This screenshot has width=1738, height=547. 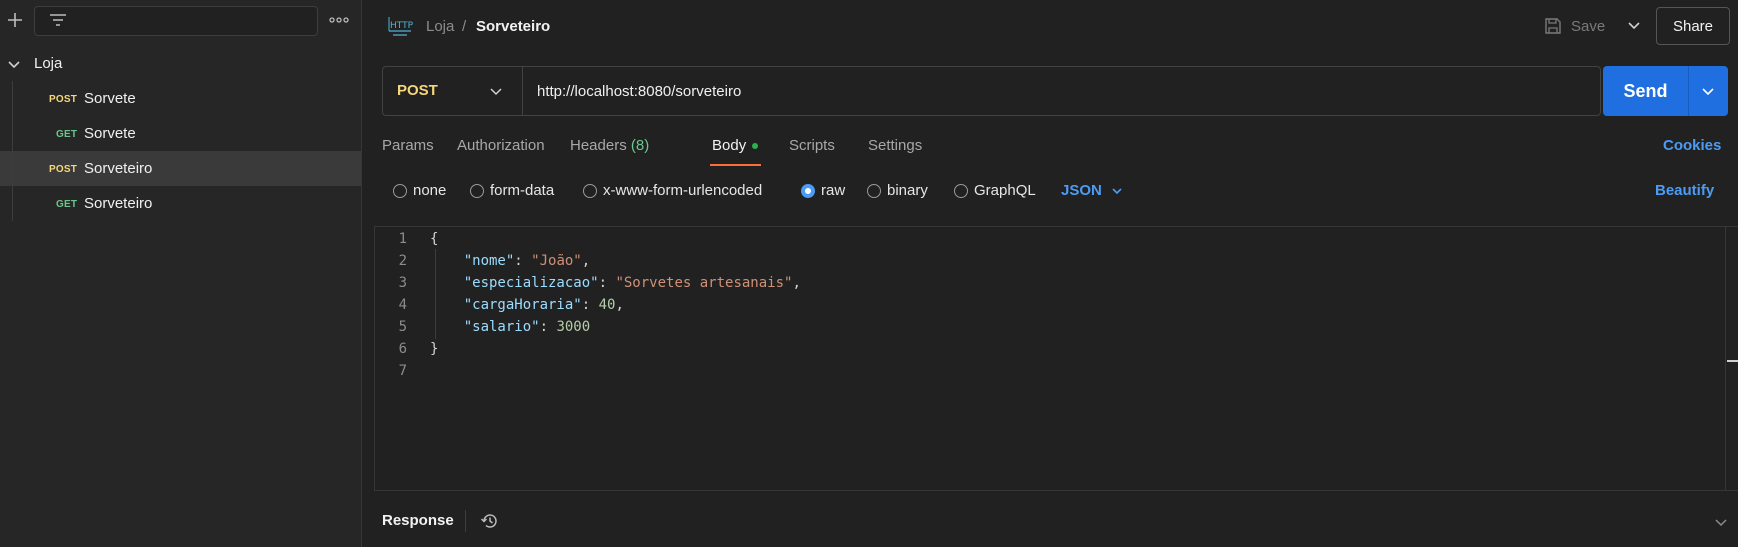 What do you see at coordinates (527, 261) in the screenshot?
I see `code-line: "nome": "João",` at bounding box center [527, 261].